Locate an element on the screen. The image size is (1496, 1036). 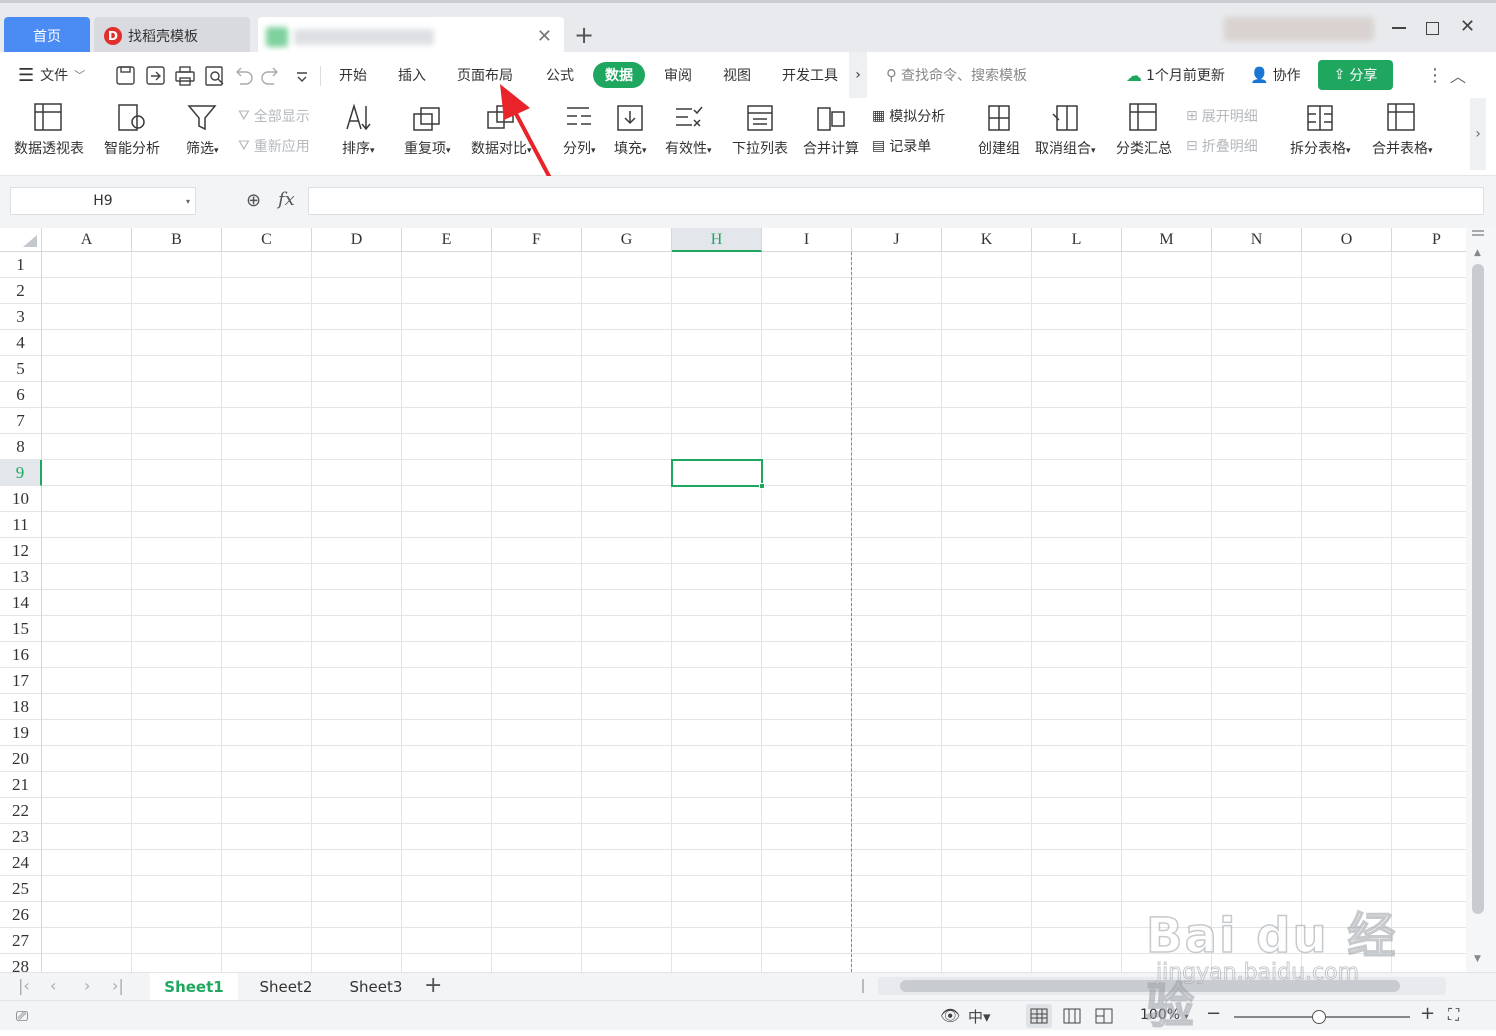
ribbon-scroll-right-icon: › is located at coordinates (1478, 134).